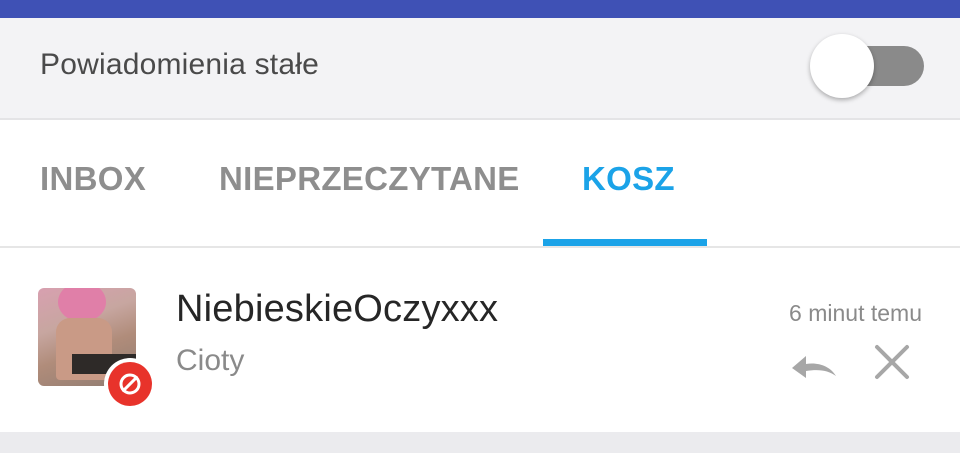 The height and width of the screenshot is (453, 960). What do you see at coordinates (628, 179) in the screenshot?
I see `tab-trash: KOSZ` at bounding box center [628, 179].